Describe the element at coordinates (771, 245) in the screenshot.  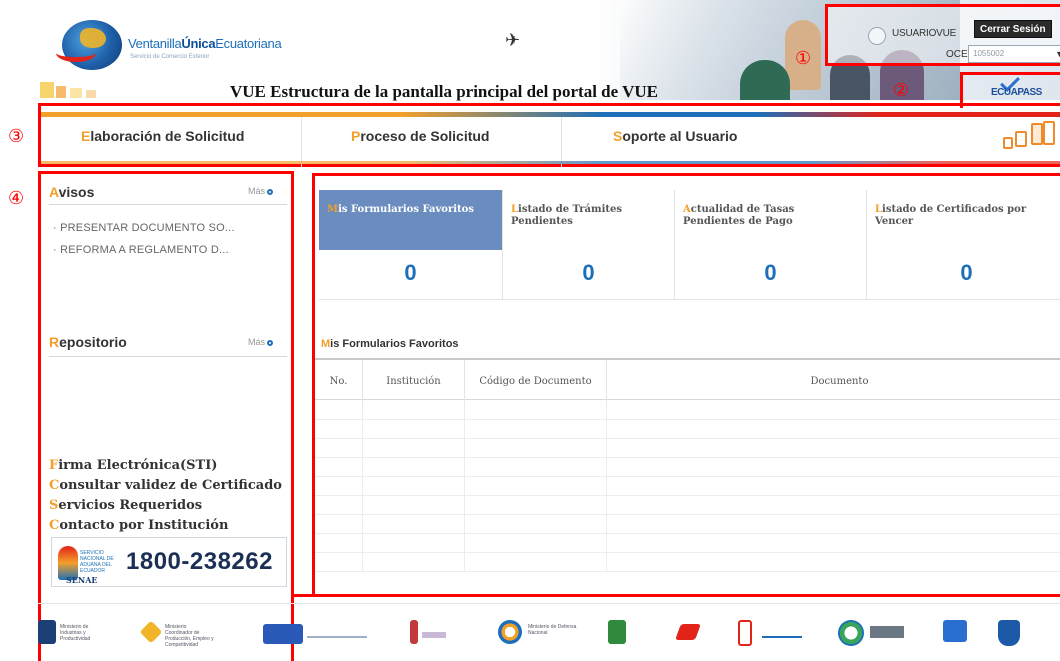
I see `card-tasas-pendientes: Actualidad de Tasas Pendientes de Pago 0` at that location.